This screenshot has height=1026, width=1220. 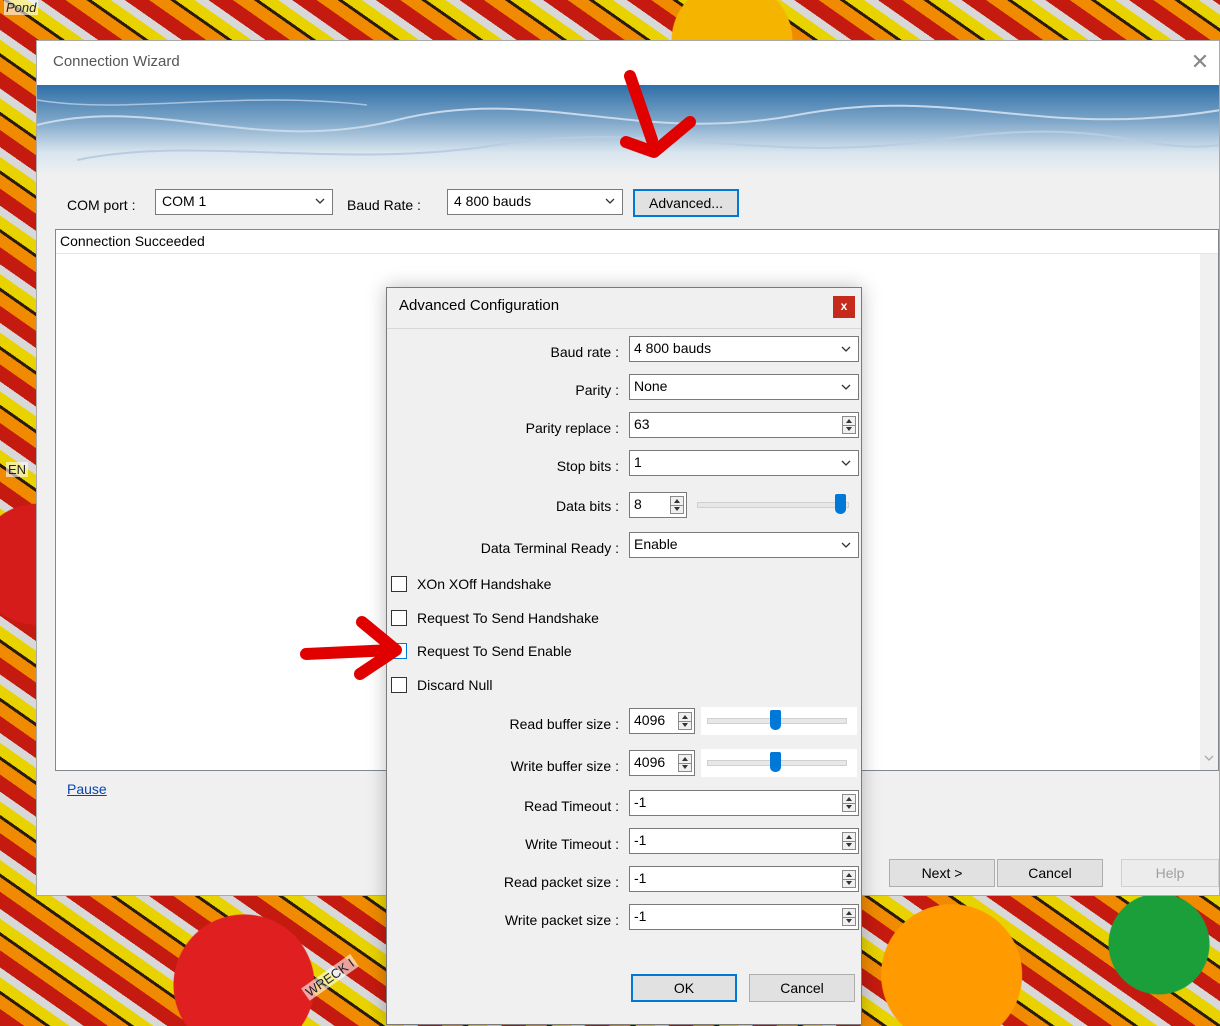 What do you see at coordinates (744, 917) in the screenshot?
I see `write-packet-input: -1` at bounding box center [744, 917].